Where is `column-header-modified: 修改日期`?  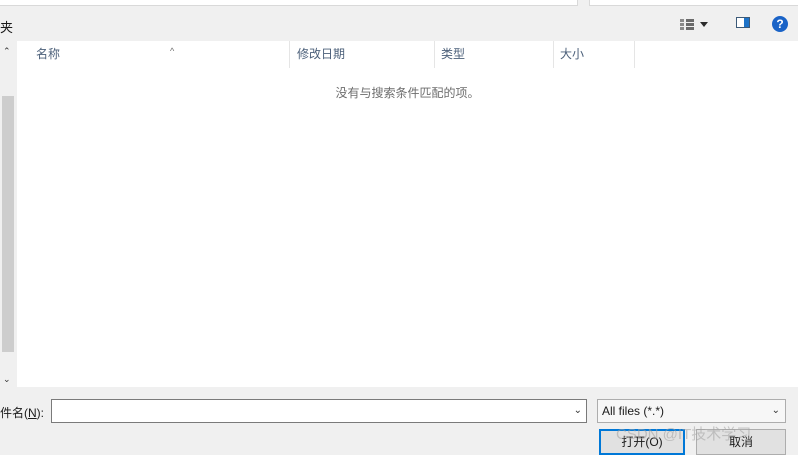 column-header-modified: 修改日期 is located at coordinates (363, 54).